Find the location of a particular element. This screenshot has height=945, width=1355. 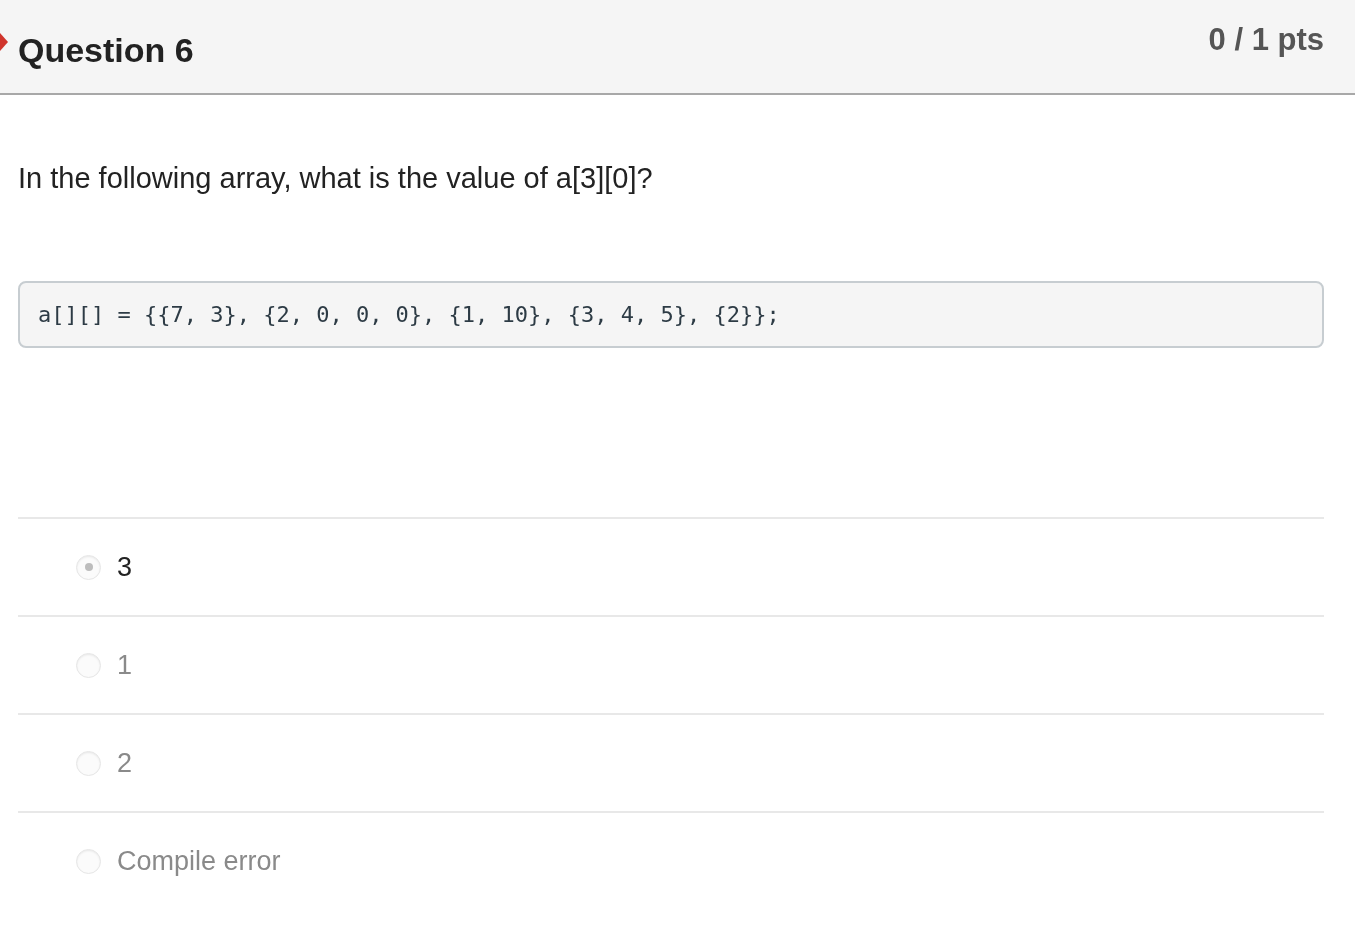

question-title: Question 6 is located at coordinates (106, 50).